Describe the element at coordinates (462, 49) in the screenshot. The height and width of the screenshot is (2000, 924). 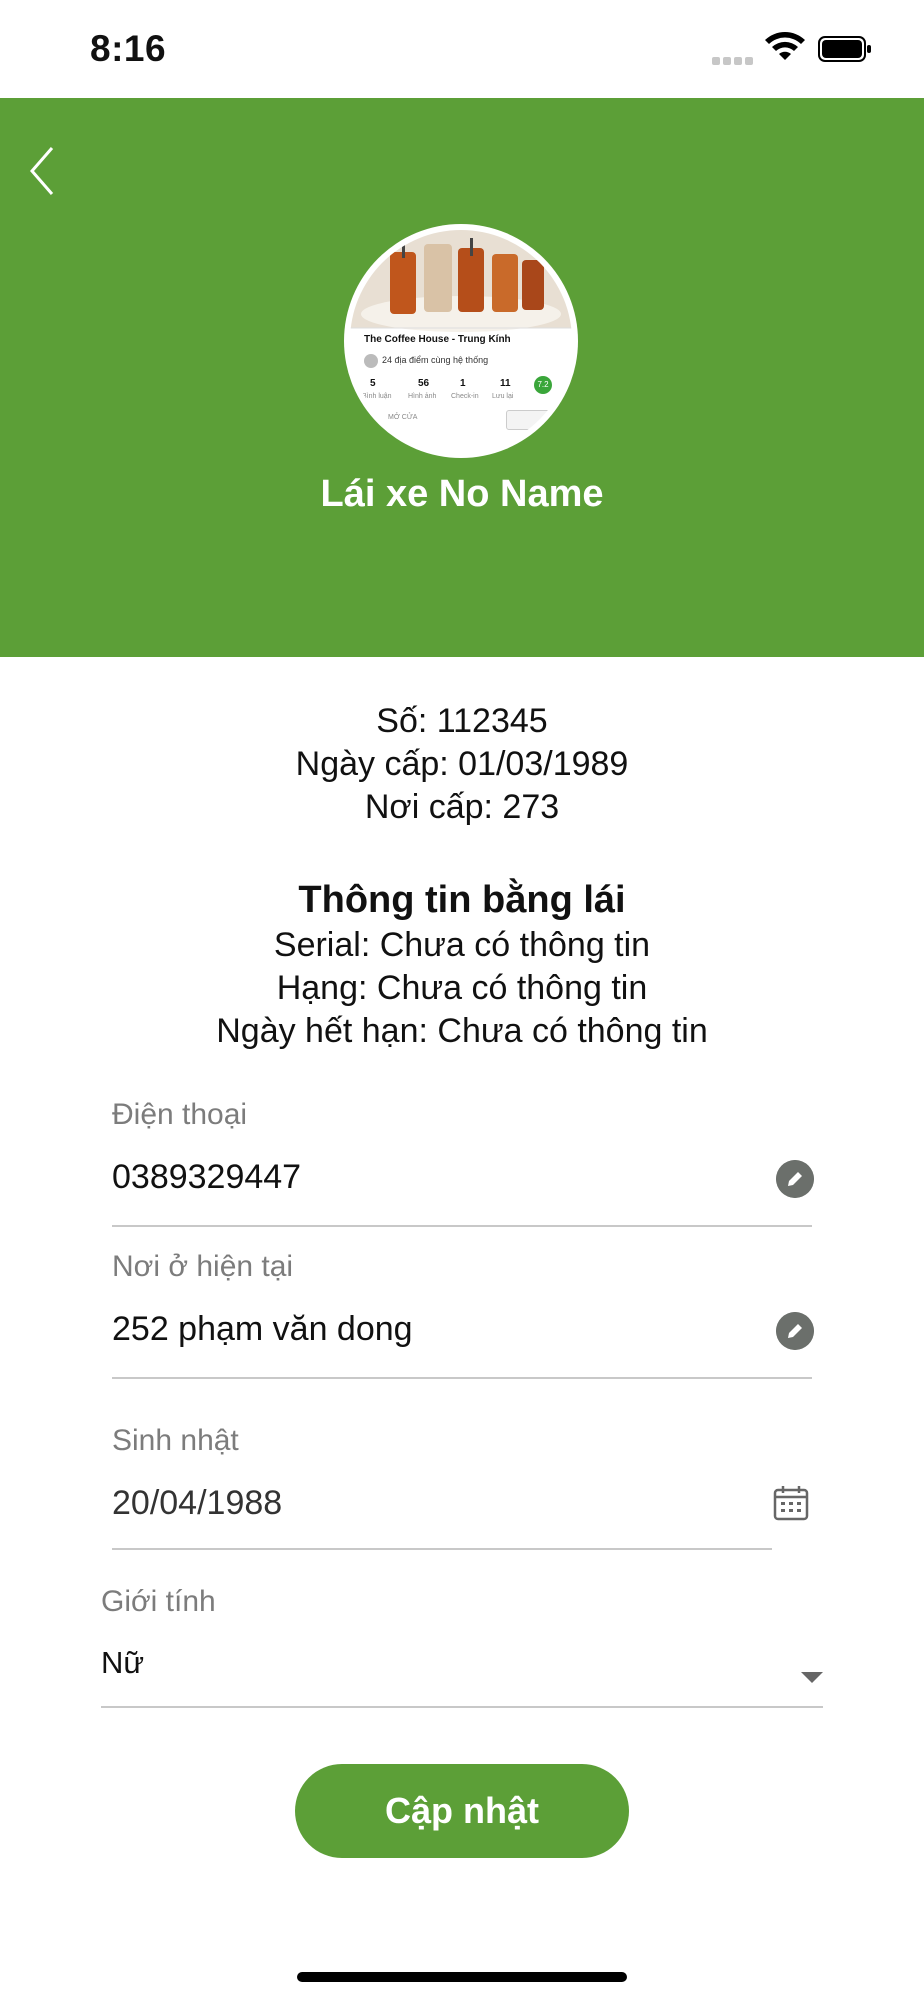
I see `status-bar: 8:16` at that location.